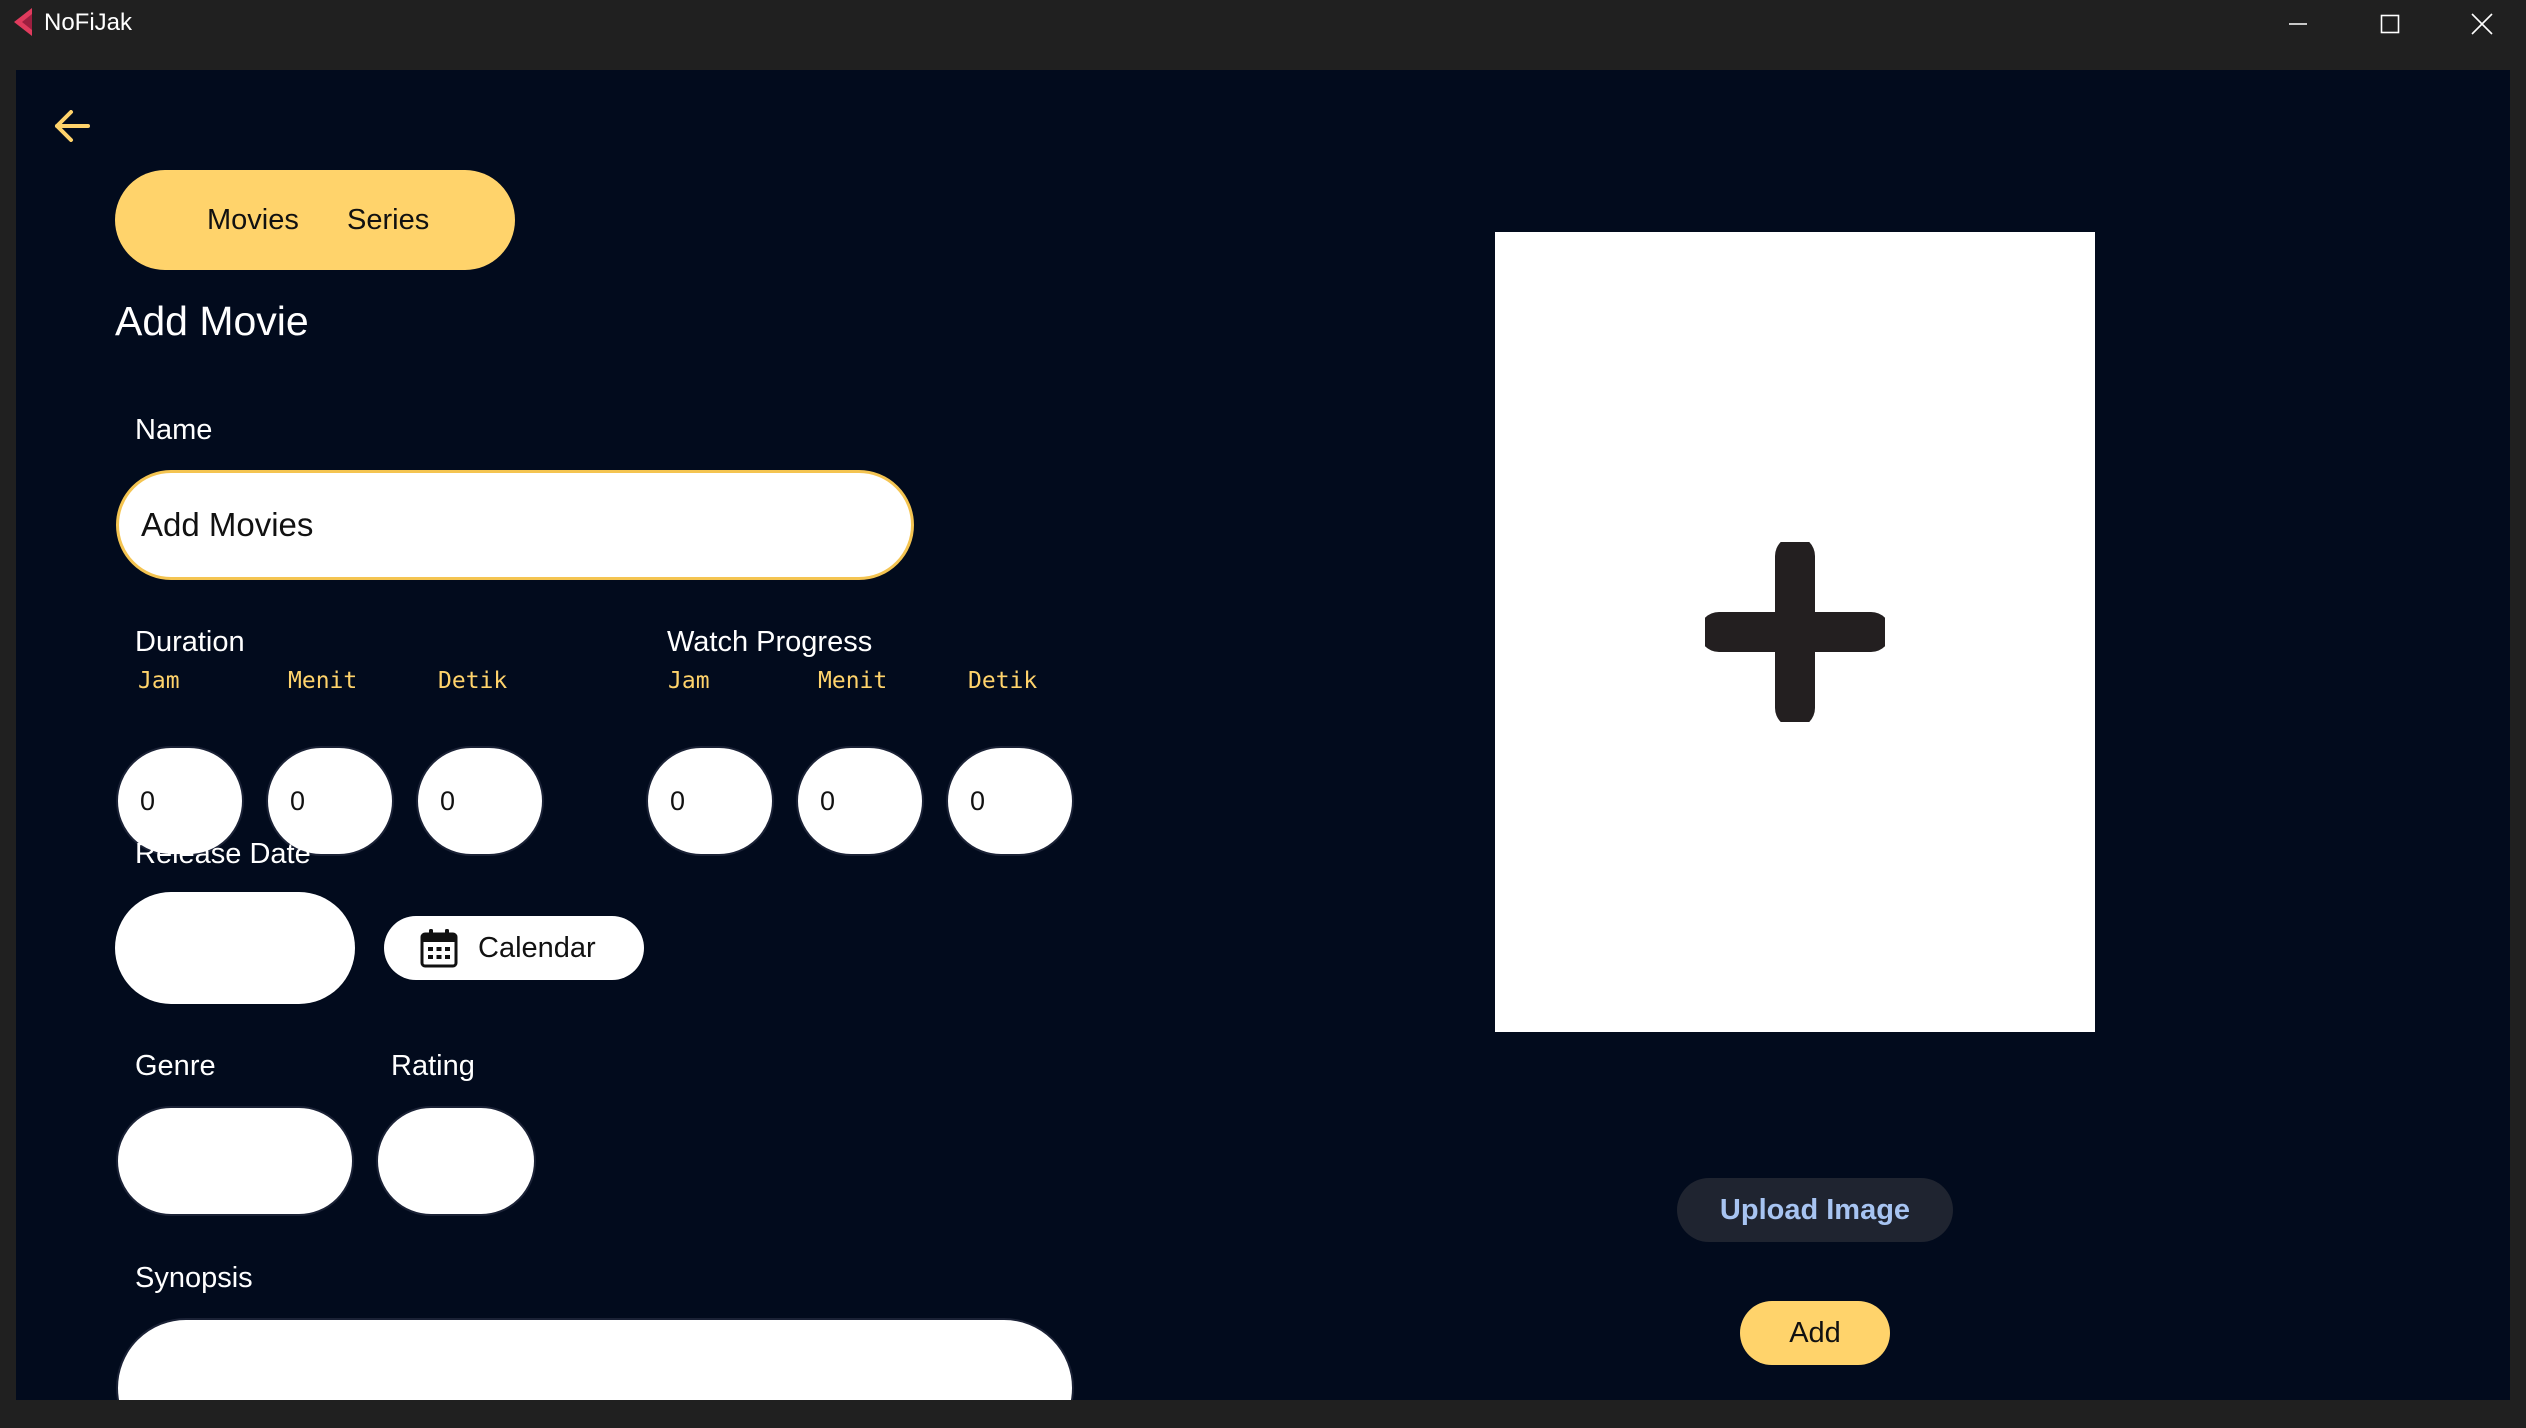  Describe the element at coordinates (1815, 1333) in the screenshot. I see `add-button: Add` at that location.